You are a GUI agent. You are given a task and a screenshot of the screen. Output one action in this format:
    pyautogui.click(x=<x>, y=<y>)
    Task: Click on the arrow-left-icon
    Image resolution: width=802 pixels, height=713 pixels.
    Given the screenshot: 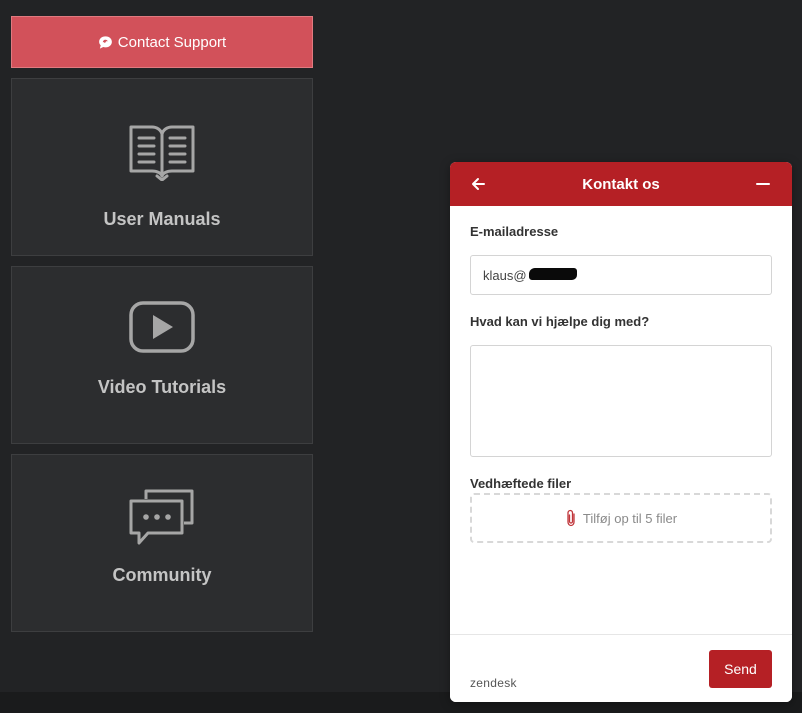 What is the action you would take?
    pyautogui.click(x=478, y=184)
    